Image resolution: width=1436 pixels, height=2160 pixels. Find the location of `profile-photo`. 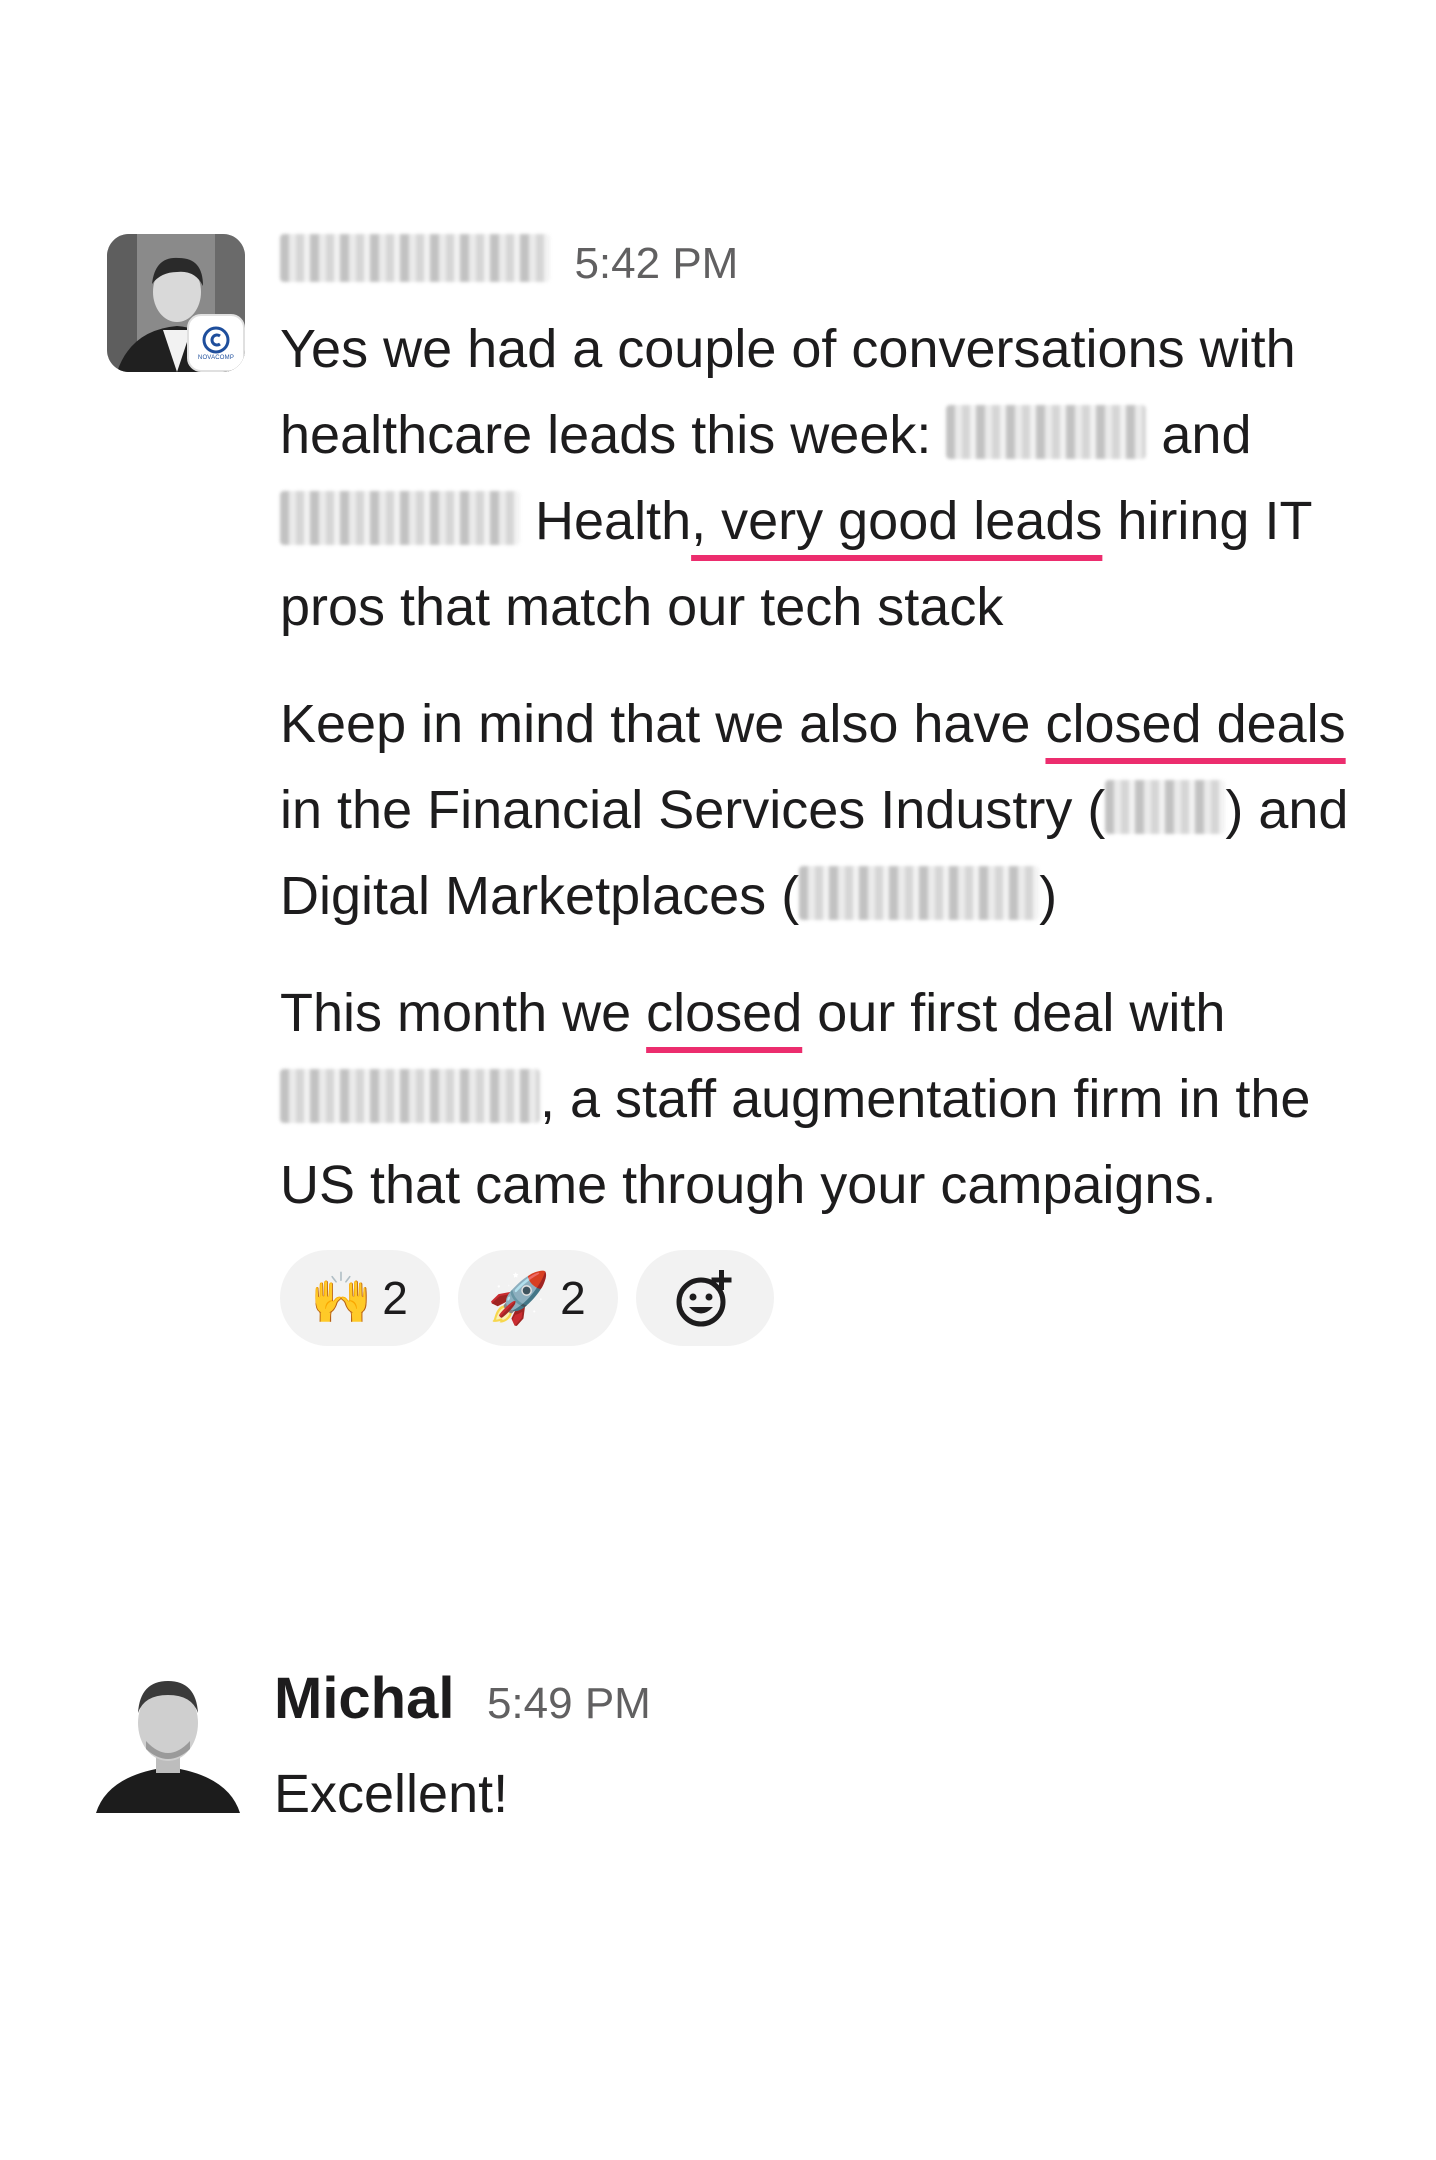

profile-photo is located at coordinates (168, 1739).